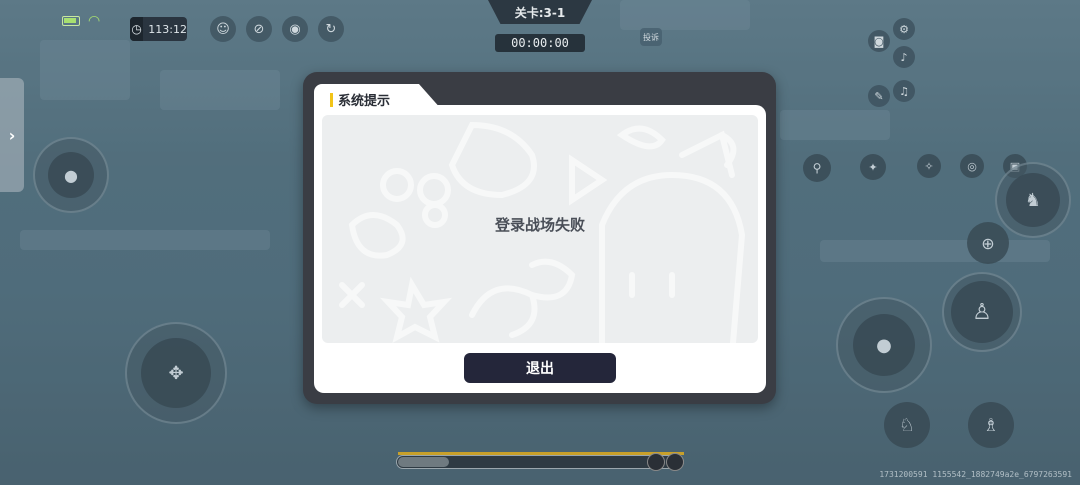  Describe the element at coordinates (817, 168) in the screenshot. I see `map-marker-icon: ⚲` at that location.